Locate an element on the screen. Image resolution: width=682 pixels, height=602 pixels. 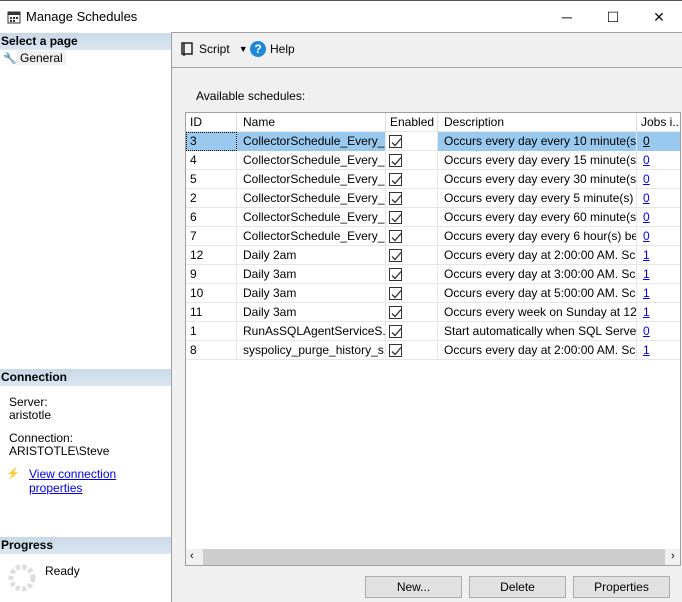
column-header-name: Name is located at coordinates (311, 122).